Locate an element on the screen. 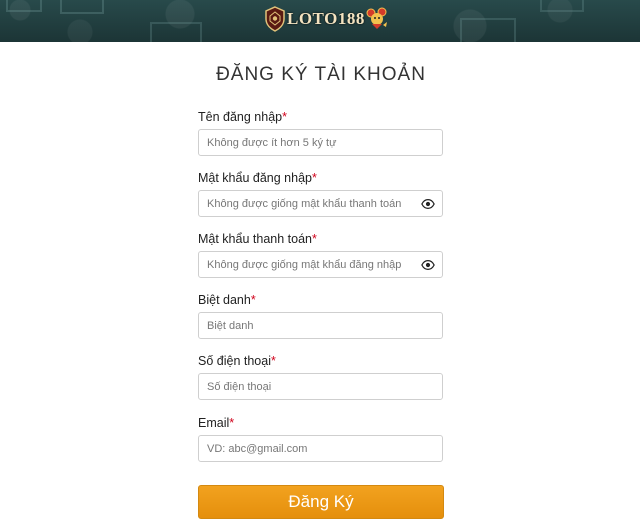  register-button: Đăng Ký is located at coordinates (321, 502).